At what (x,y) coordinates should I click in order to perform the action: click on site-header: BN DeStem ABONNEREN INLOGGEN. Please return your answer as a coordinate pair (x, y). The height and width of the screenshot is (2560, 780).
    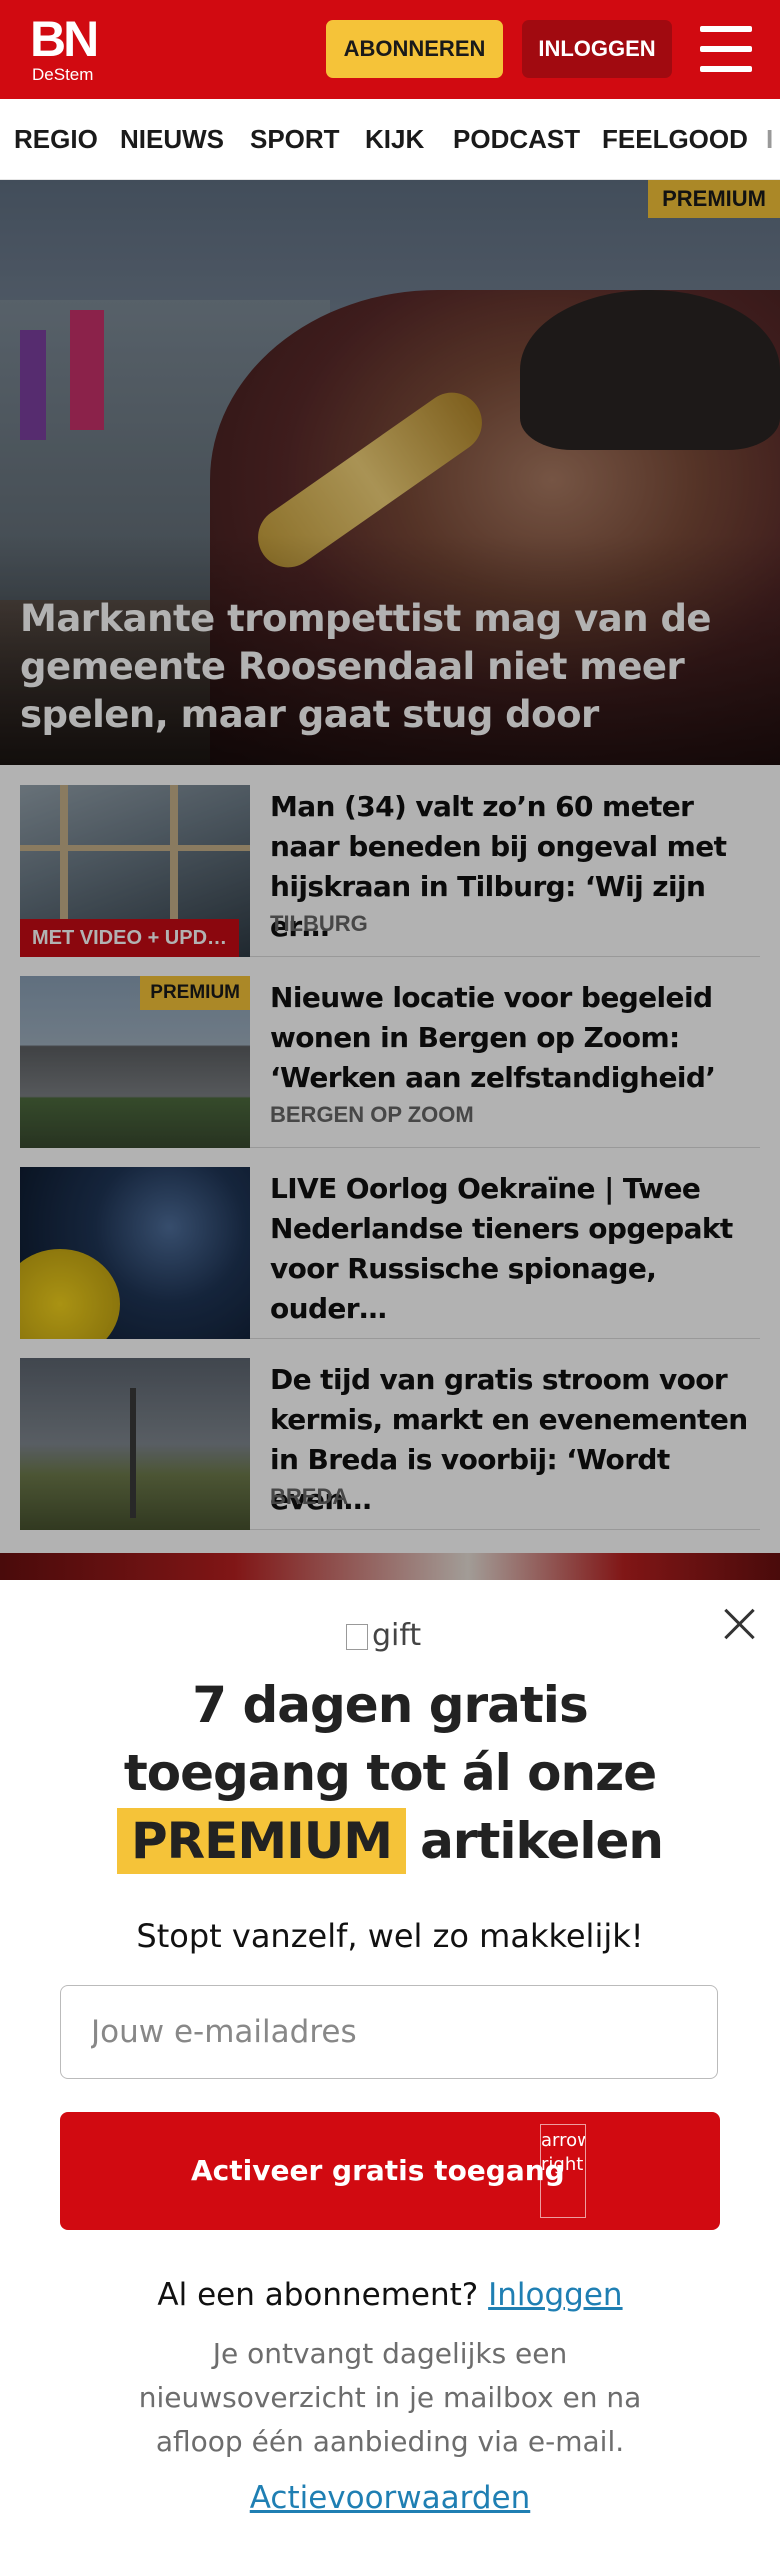
    Looking at the image, I should click on (390, 49).